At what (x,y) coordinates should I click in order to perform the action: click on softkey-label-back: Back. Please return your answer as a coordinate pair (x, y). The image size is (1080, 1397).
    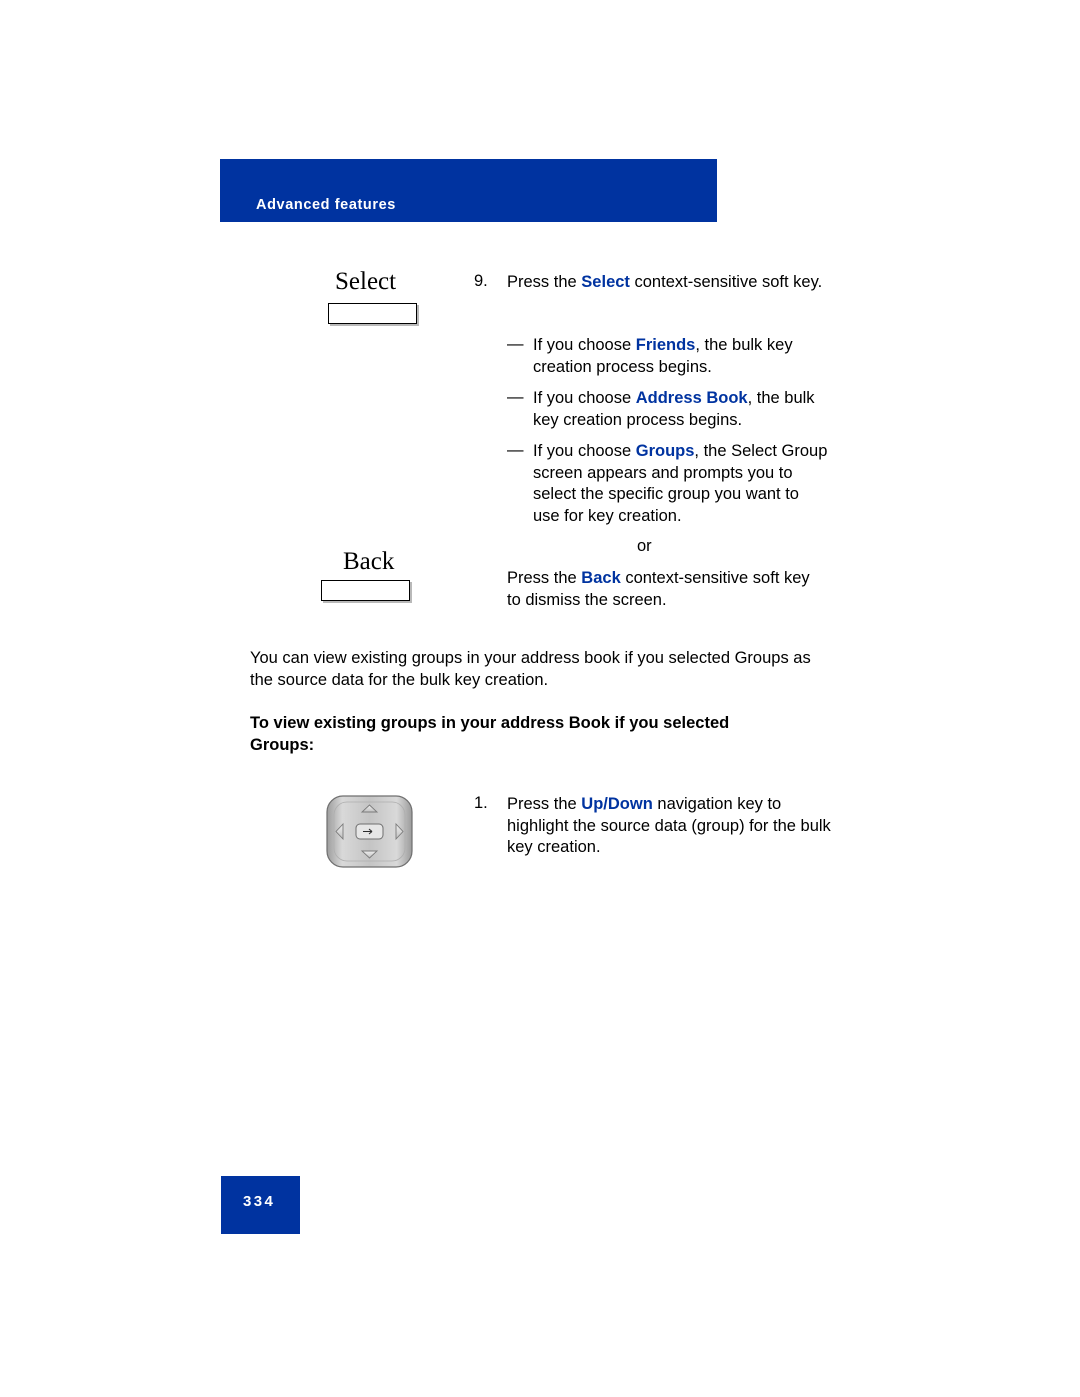
    Looking at the image, I should click on (369, 561).